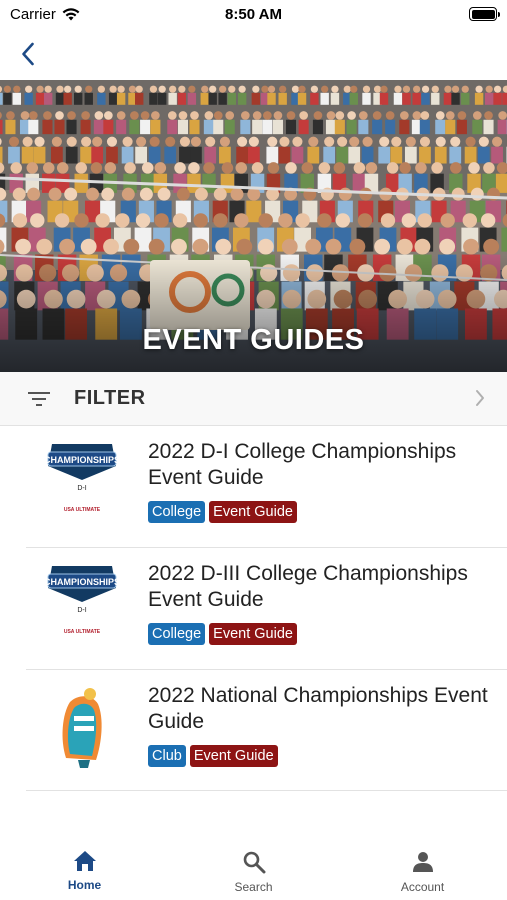 The image size is (507, 900). I want to click on tab-bar: Home Search Account, so click(253, 869).